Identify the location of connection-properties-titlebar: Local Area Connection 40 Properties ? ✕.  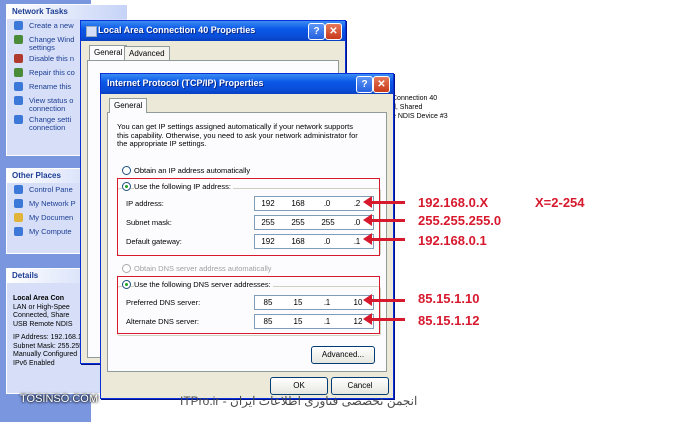
(213, 31).